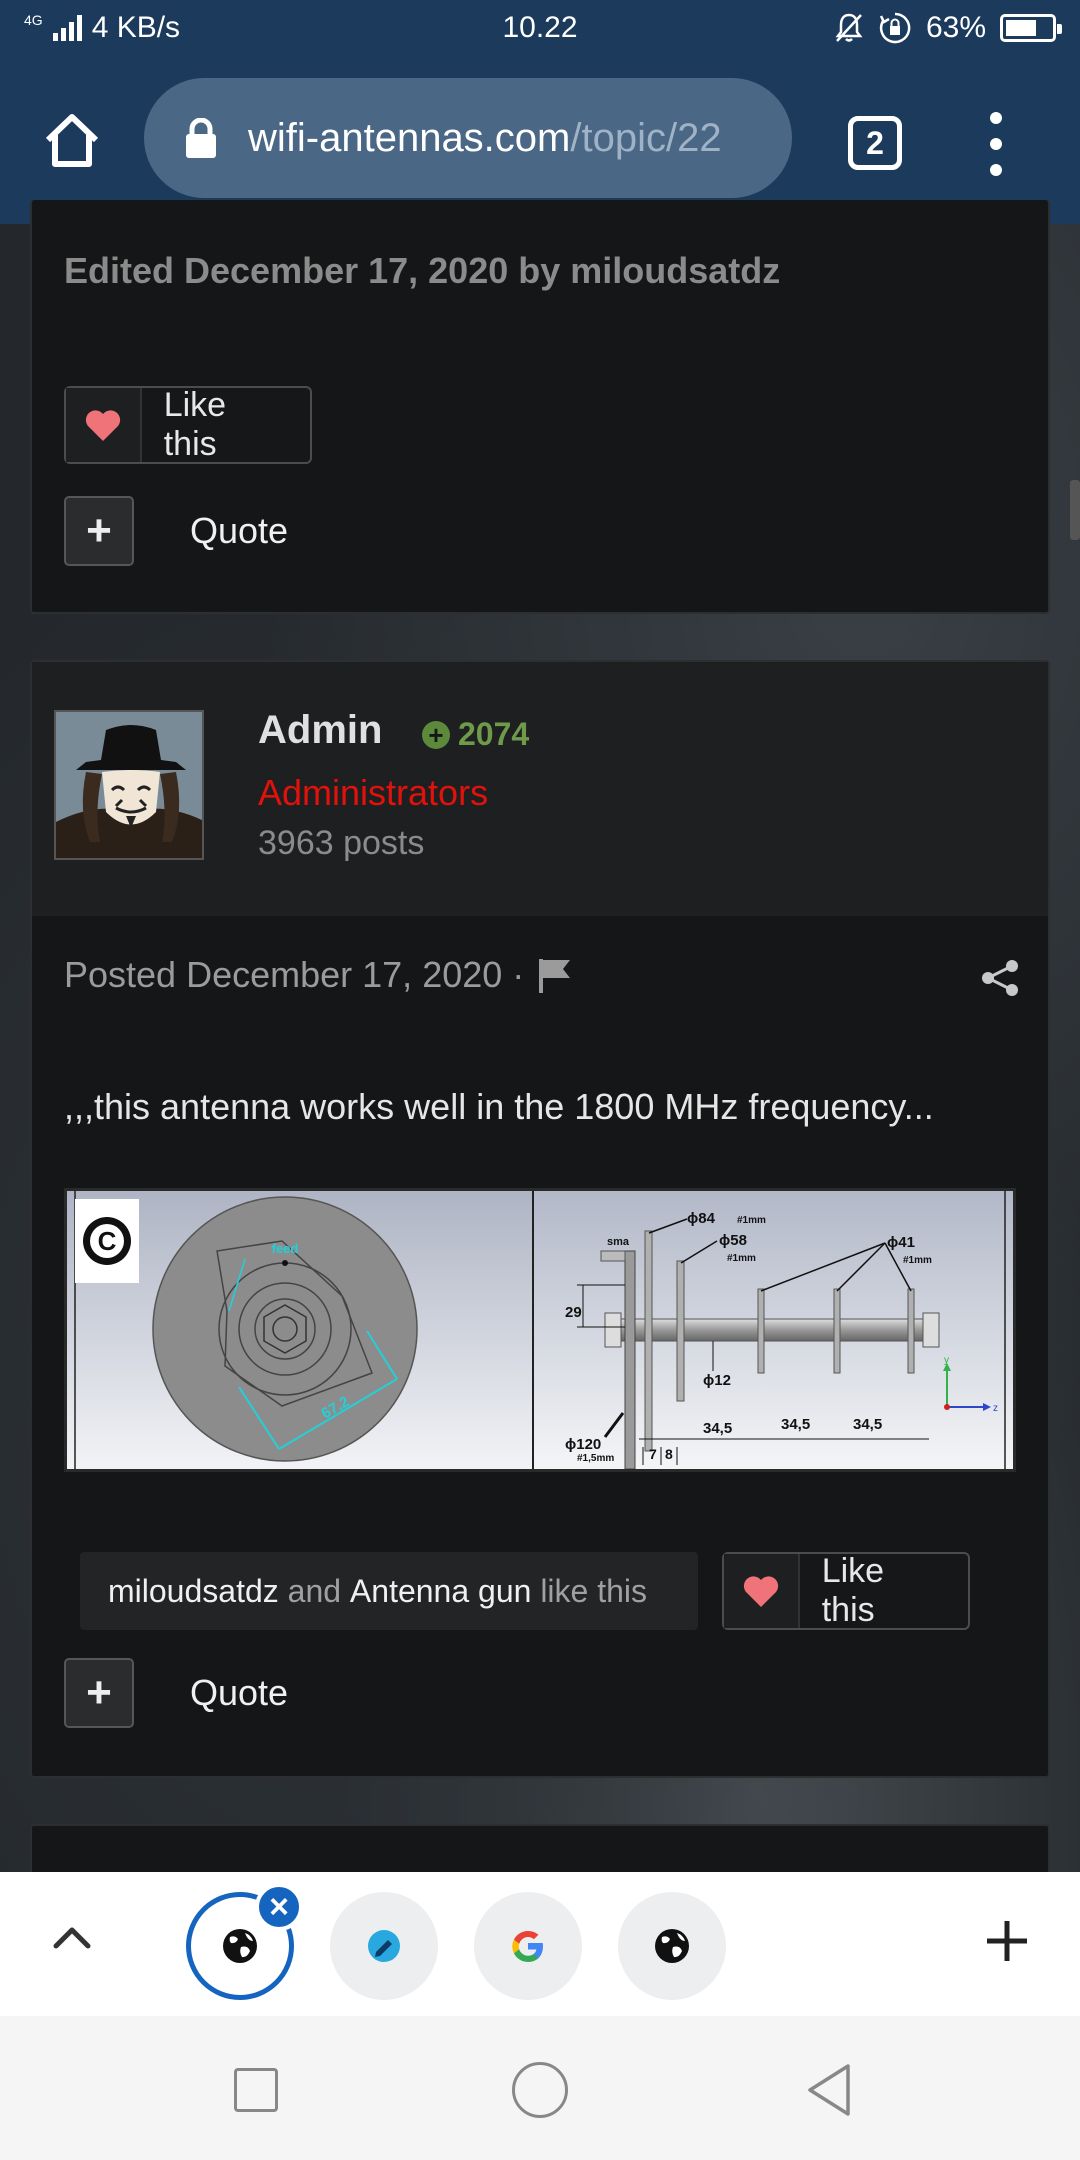 This screenshot has width=1080, height=2160. I want to click on likers-summary: miloudsatdz and Antenna gun like this, so click(389, 1591).